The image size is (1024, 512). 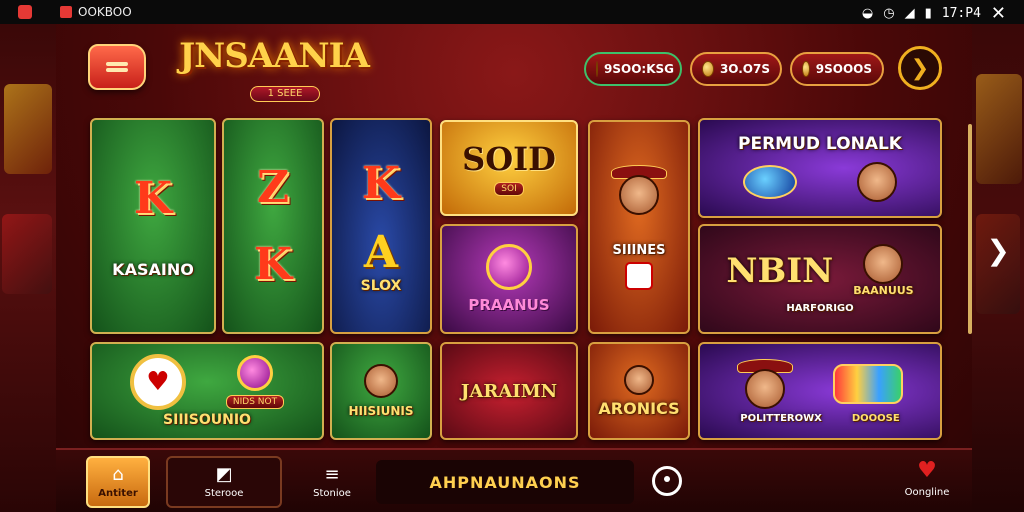 What do you see at coordinates (505, 482) in the screenshot?
I see `promotions-button: AHPNAUNAONS` at bounding box center [505, 482].